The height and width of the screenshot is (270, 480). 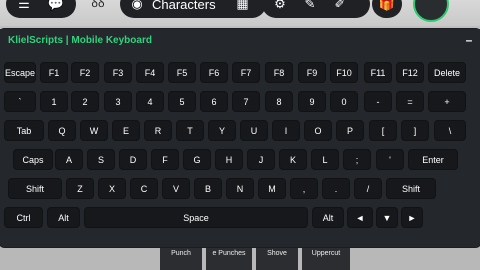 I want to click on menu-pill: ☰ 💬, so click(x=41, y=9).